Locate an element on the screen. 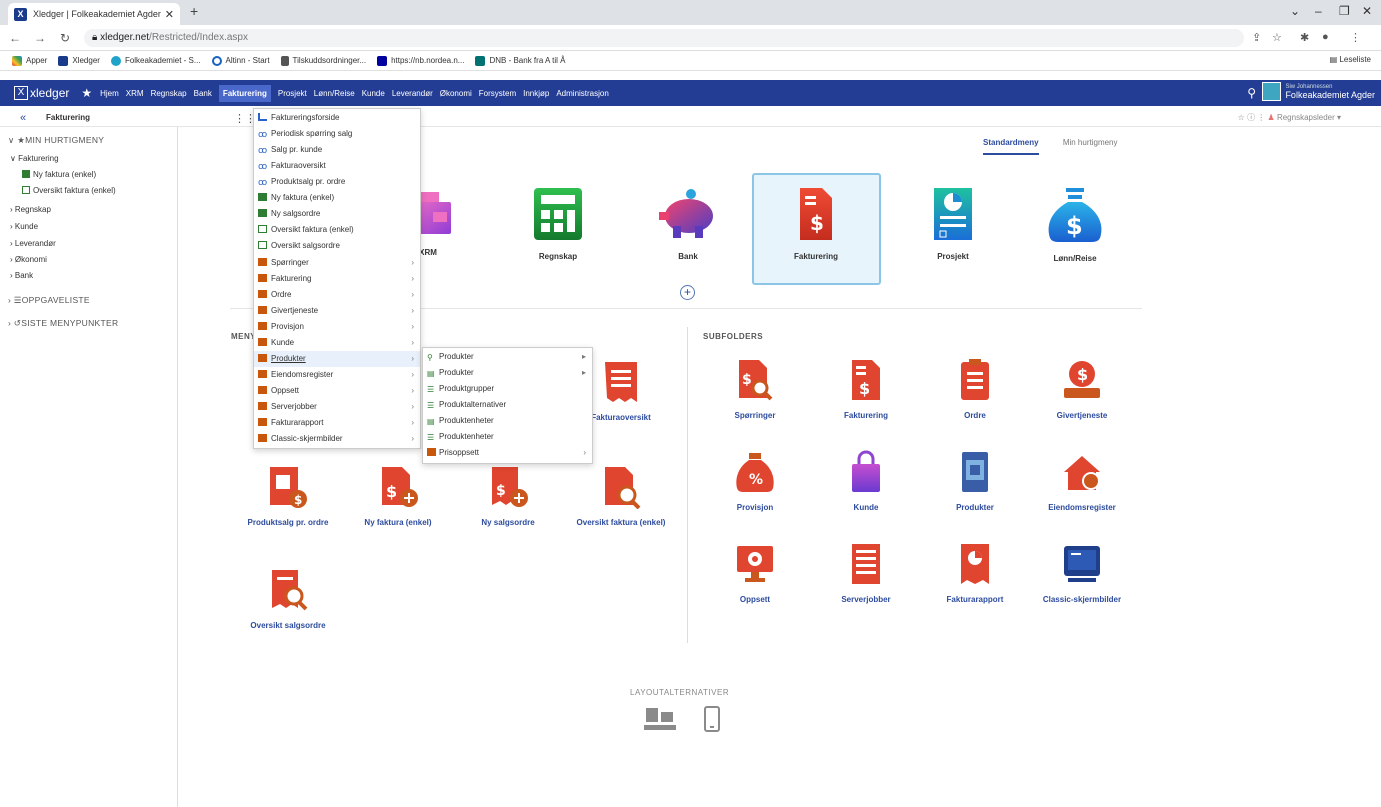 This screenshot has width=1381, height=807. nav-administrasjon: Administrasjon is located at coordinates (582, 93).